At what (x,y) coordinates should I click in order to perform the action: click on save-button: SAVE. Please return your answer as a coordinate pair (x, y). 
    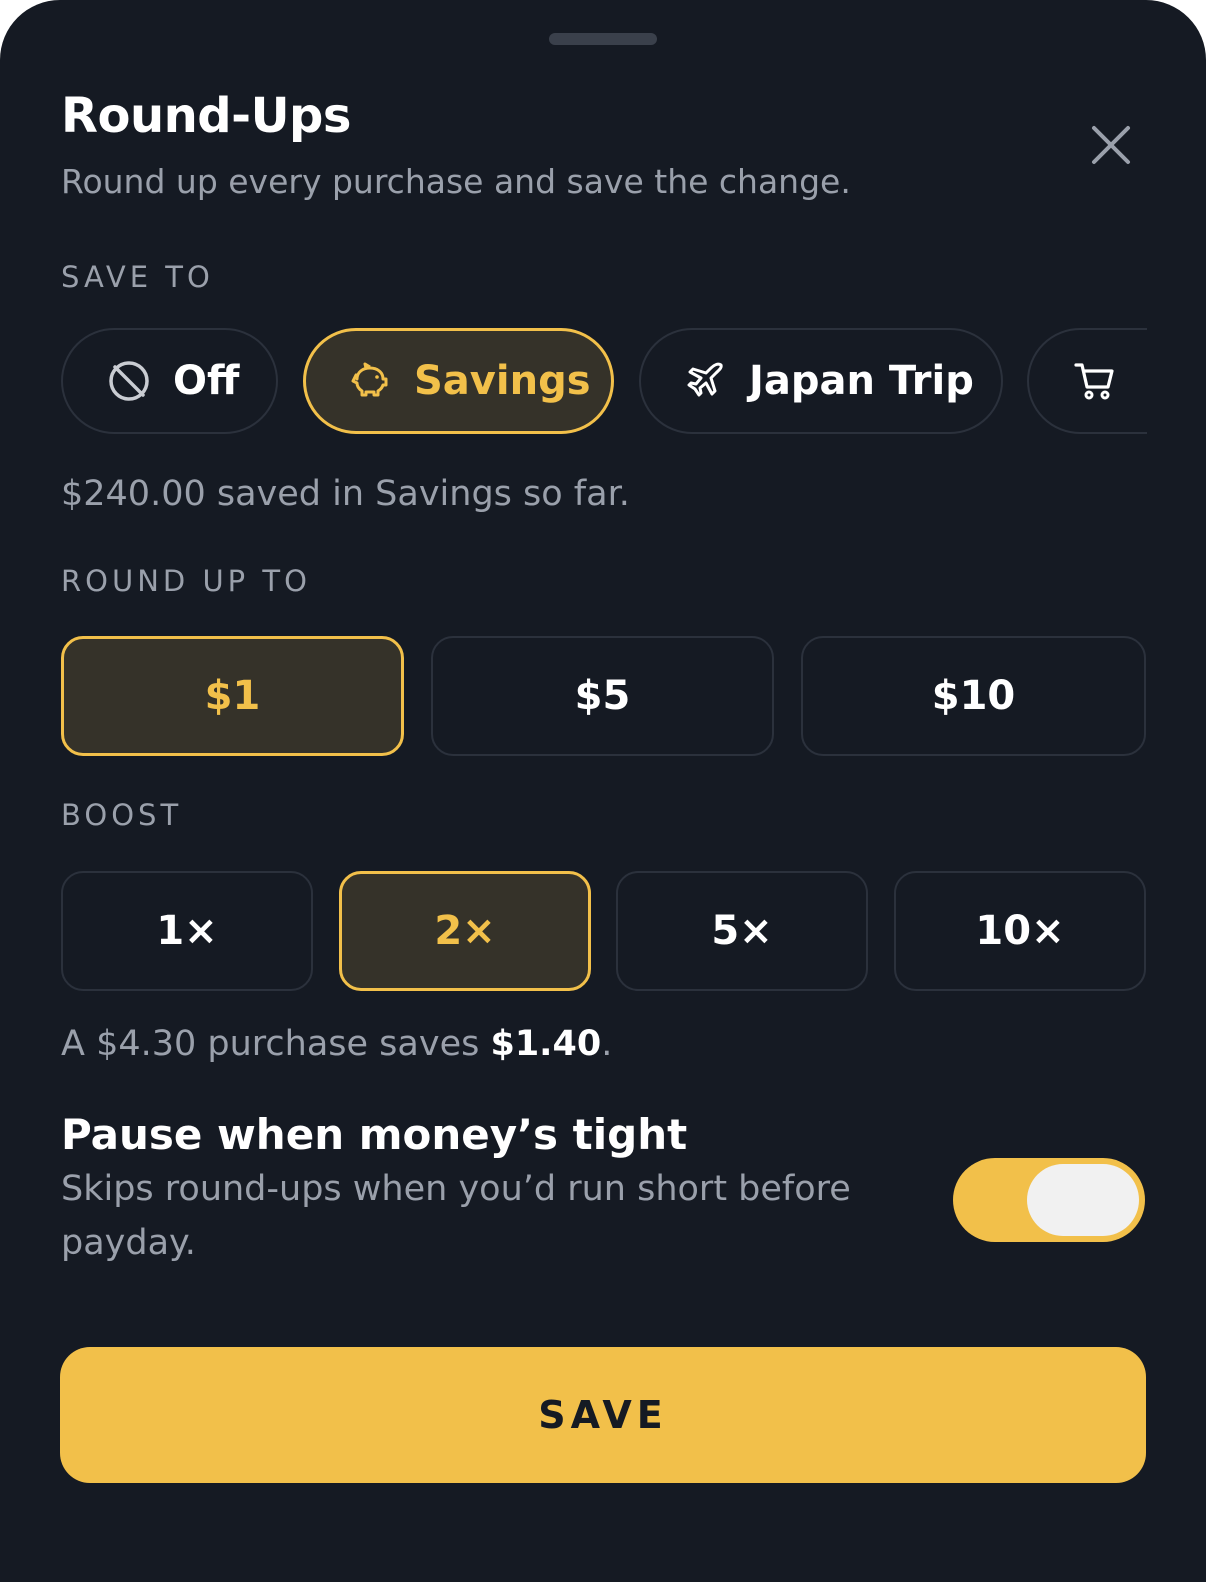
    Looking at the image, I should click on (603, 1415).